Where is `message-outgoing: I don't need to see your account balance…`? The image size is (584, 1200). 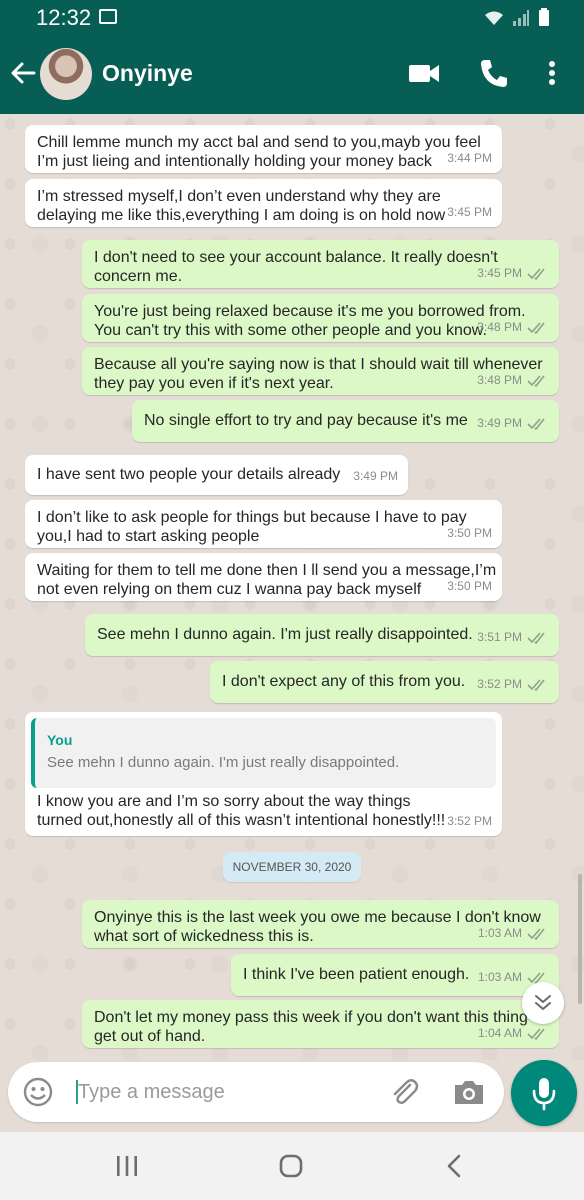 message-outgoing: I don't need to see your account balance… is located at coordinates (320, 264).